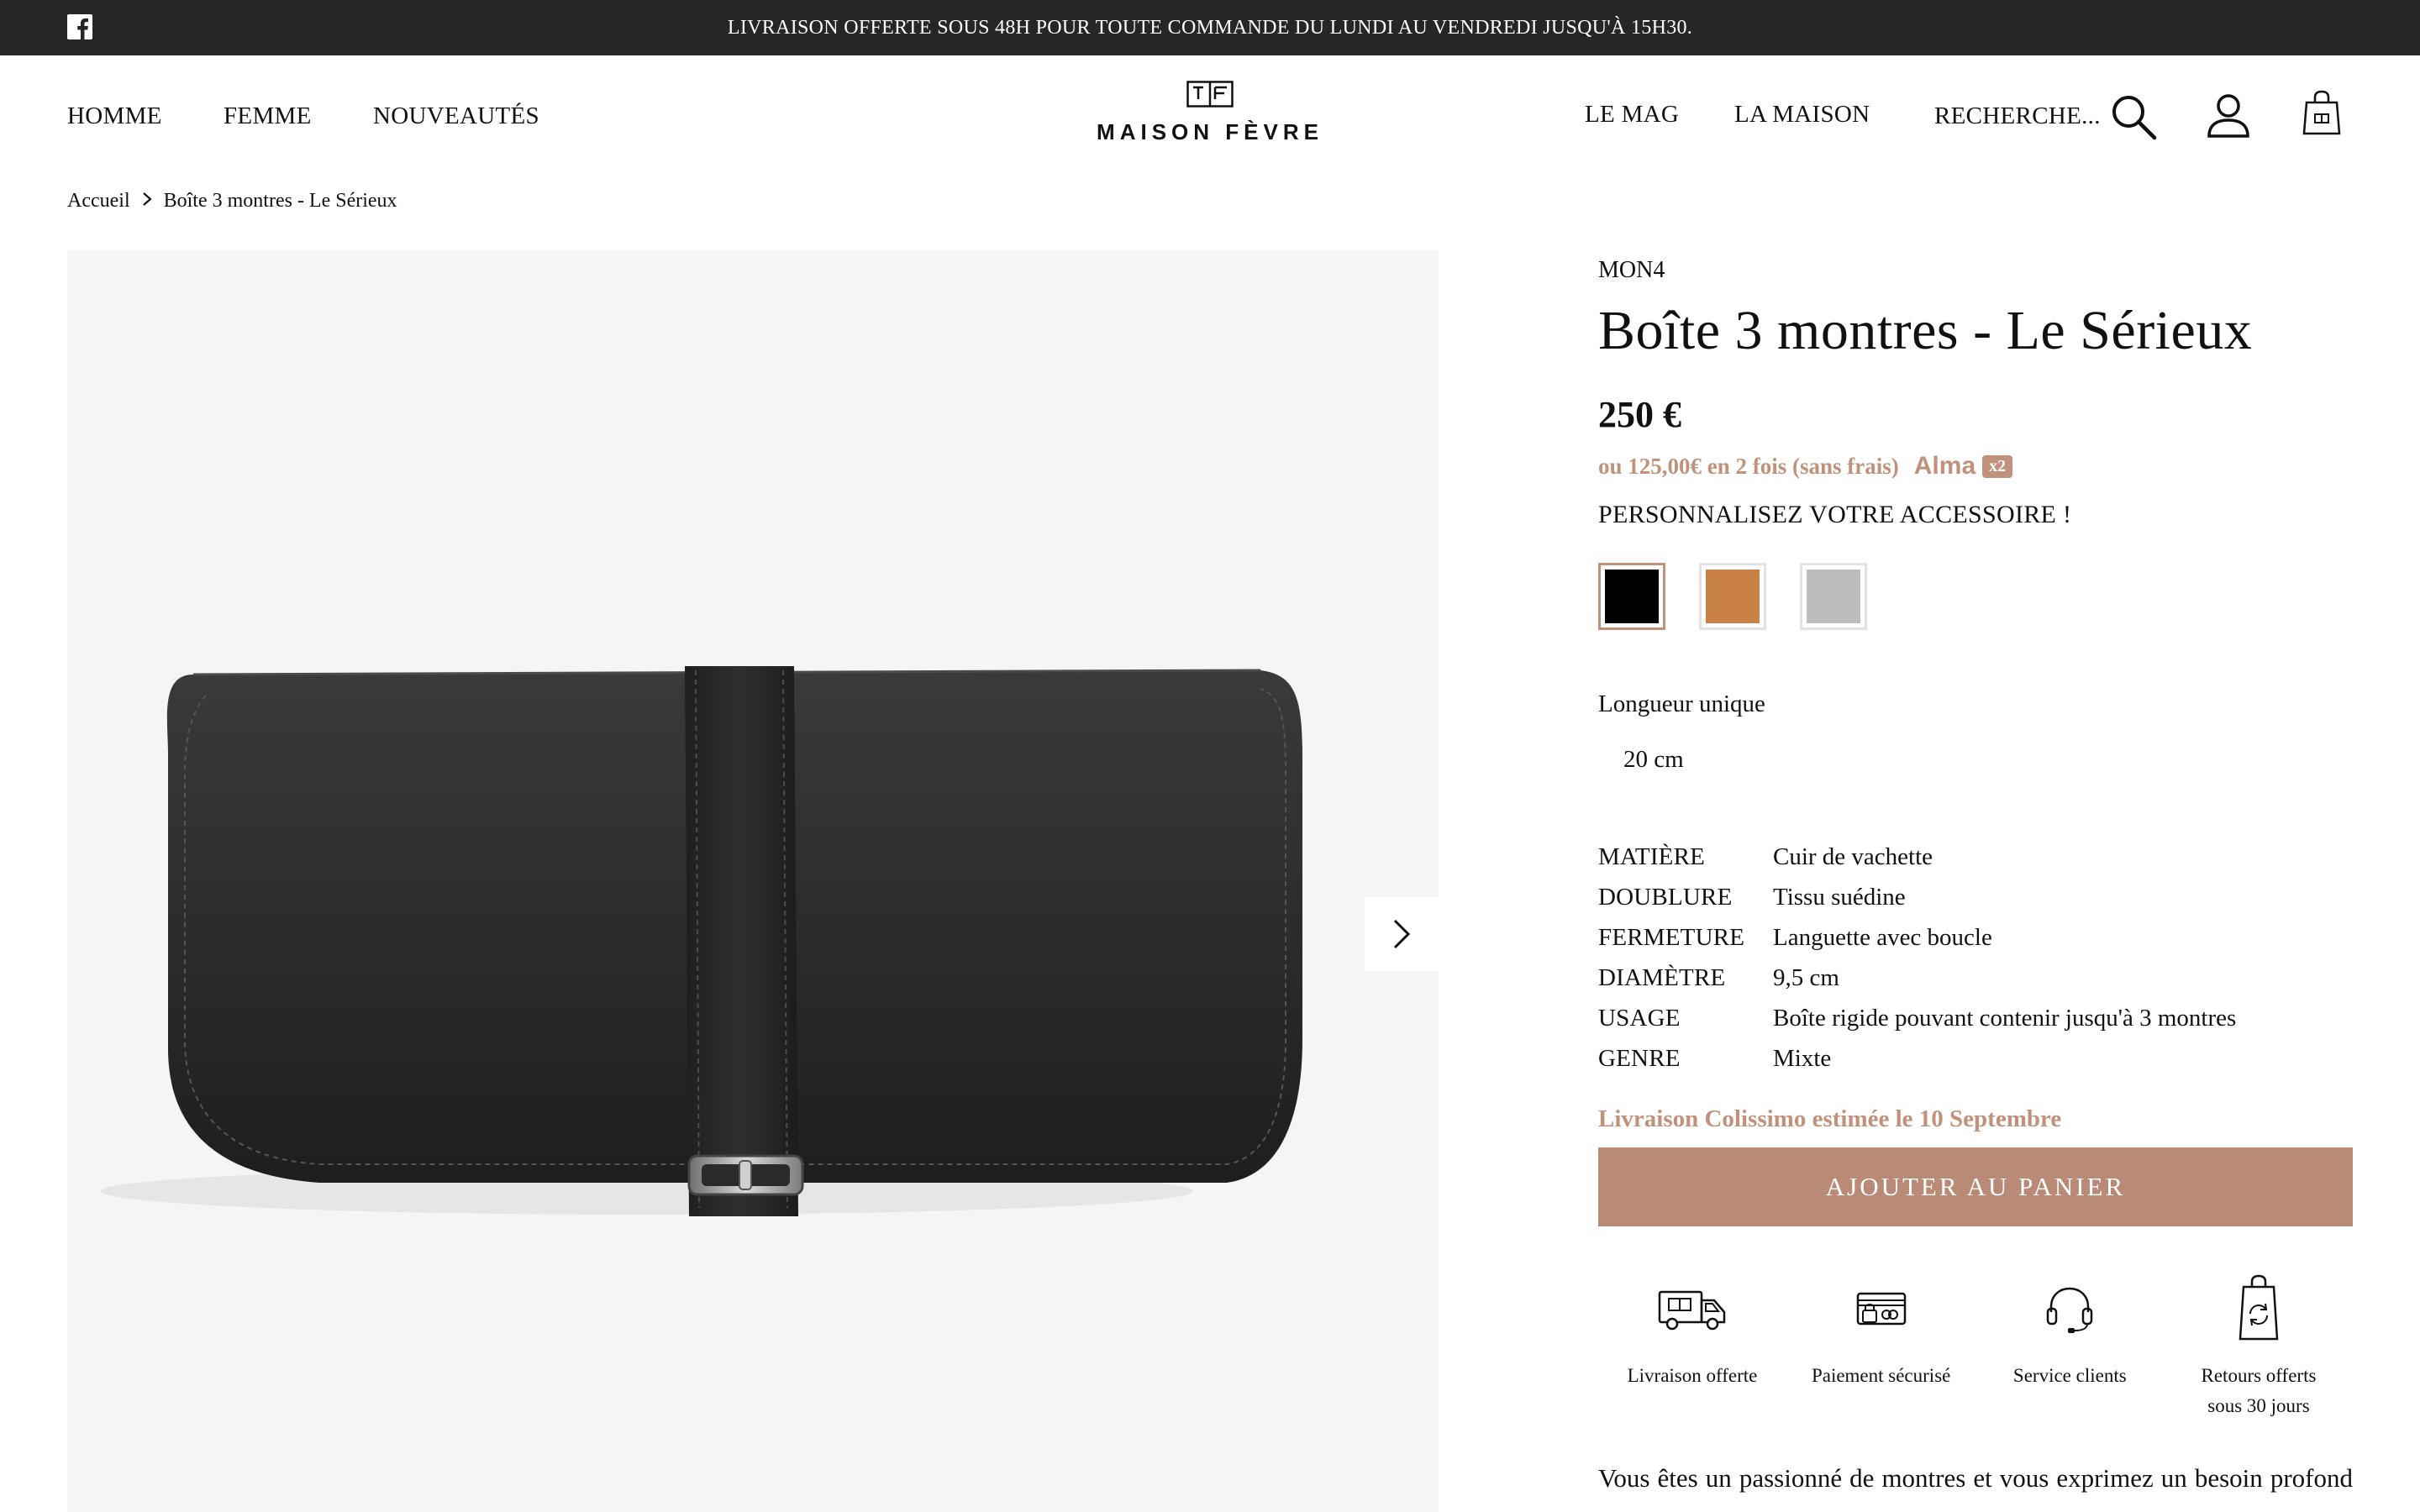 This screenshot has width=2420, height=1512. Describe the element at coordinates (1671, 937) in the screenshot. I see `spec-key: FERMETURE` at that location.